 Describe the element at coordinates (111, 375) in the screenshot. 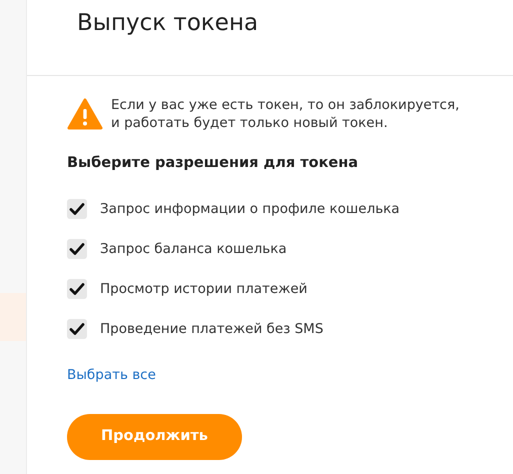

I see `select-all-link: Выбрать все` at that location.